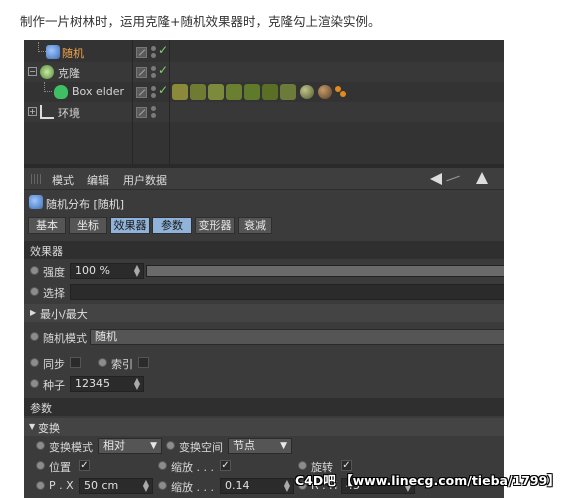 This screenshot has width=580, height=498. Describe the element at coordinates (122, 364) in the screenshot. I see `index-label: 索引` at that location.